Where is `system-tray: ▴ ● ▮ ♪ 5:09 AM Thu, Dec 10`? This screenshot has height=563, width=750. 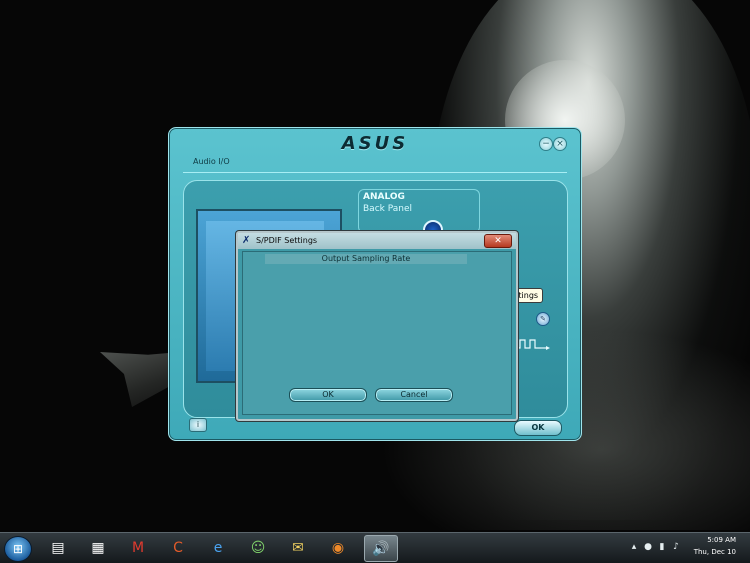
system-tray: ▴ ● ▮ ♪ 5:09 AM Thu, Dec 10 is located at coordinates (682, 548).